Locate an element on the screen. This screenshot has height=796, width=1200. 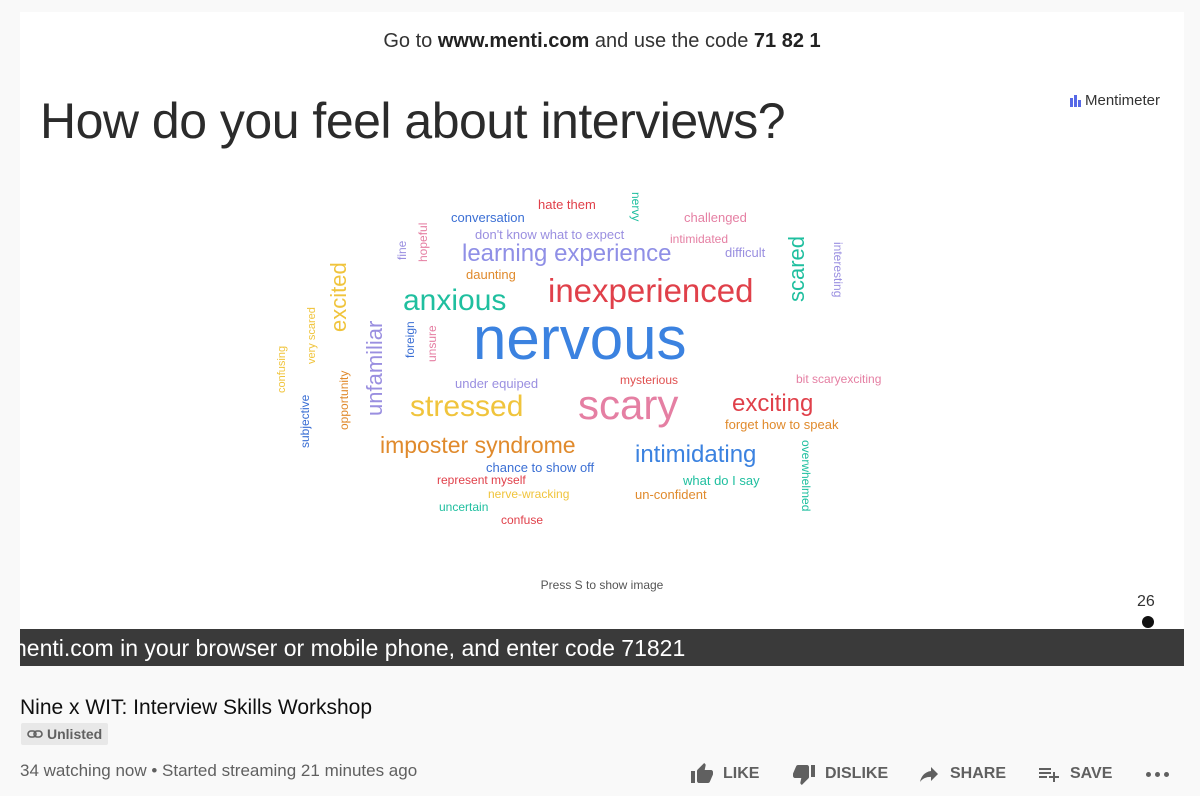
word: learning experience is located at coordinates (567, 253).